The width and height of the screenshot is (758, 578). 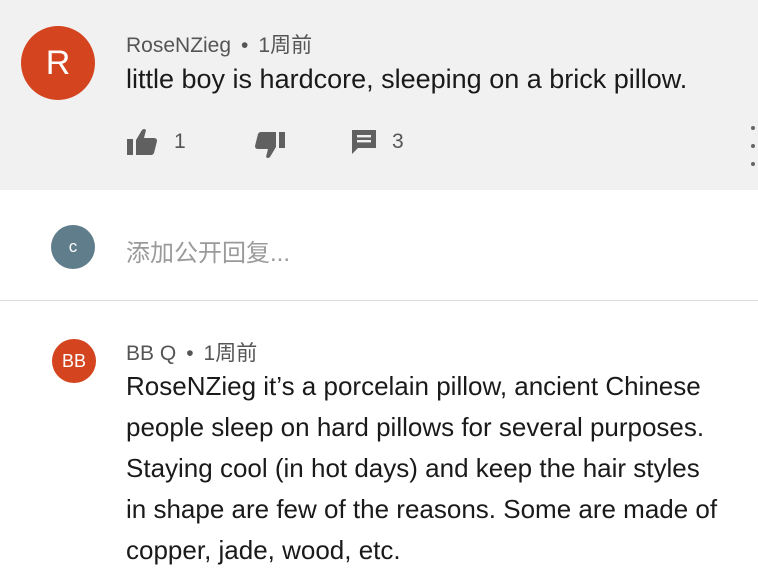 I want to click on author-name: RoseNZieg, so click(x=178, y=45).